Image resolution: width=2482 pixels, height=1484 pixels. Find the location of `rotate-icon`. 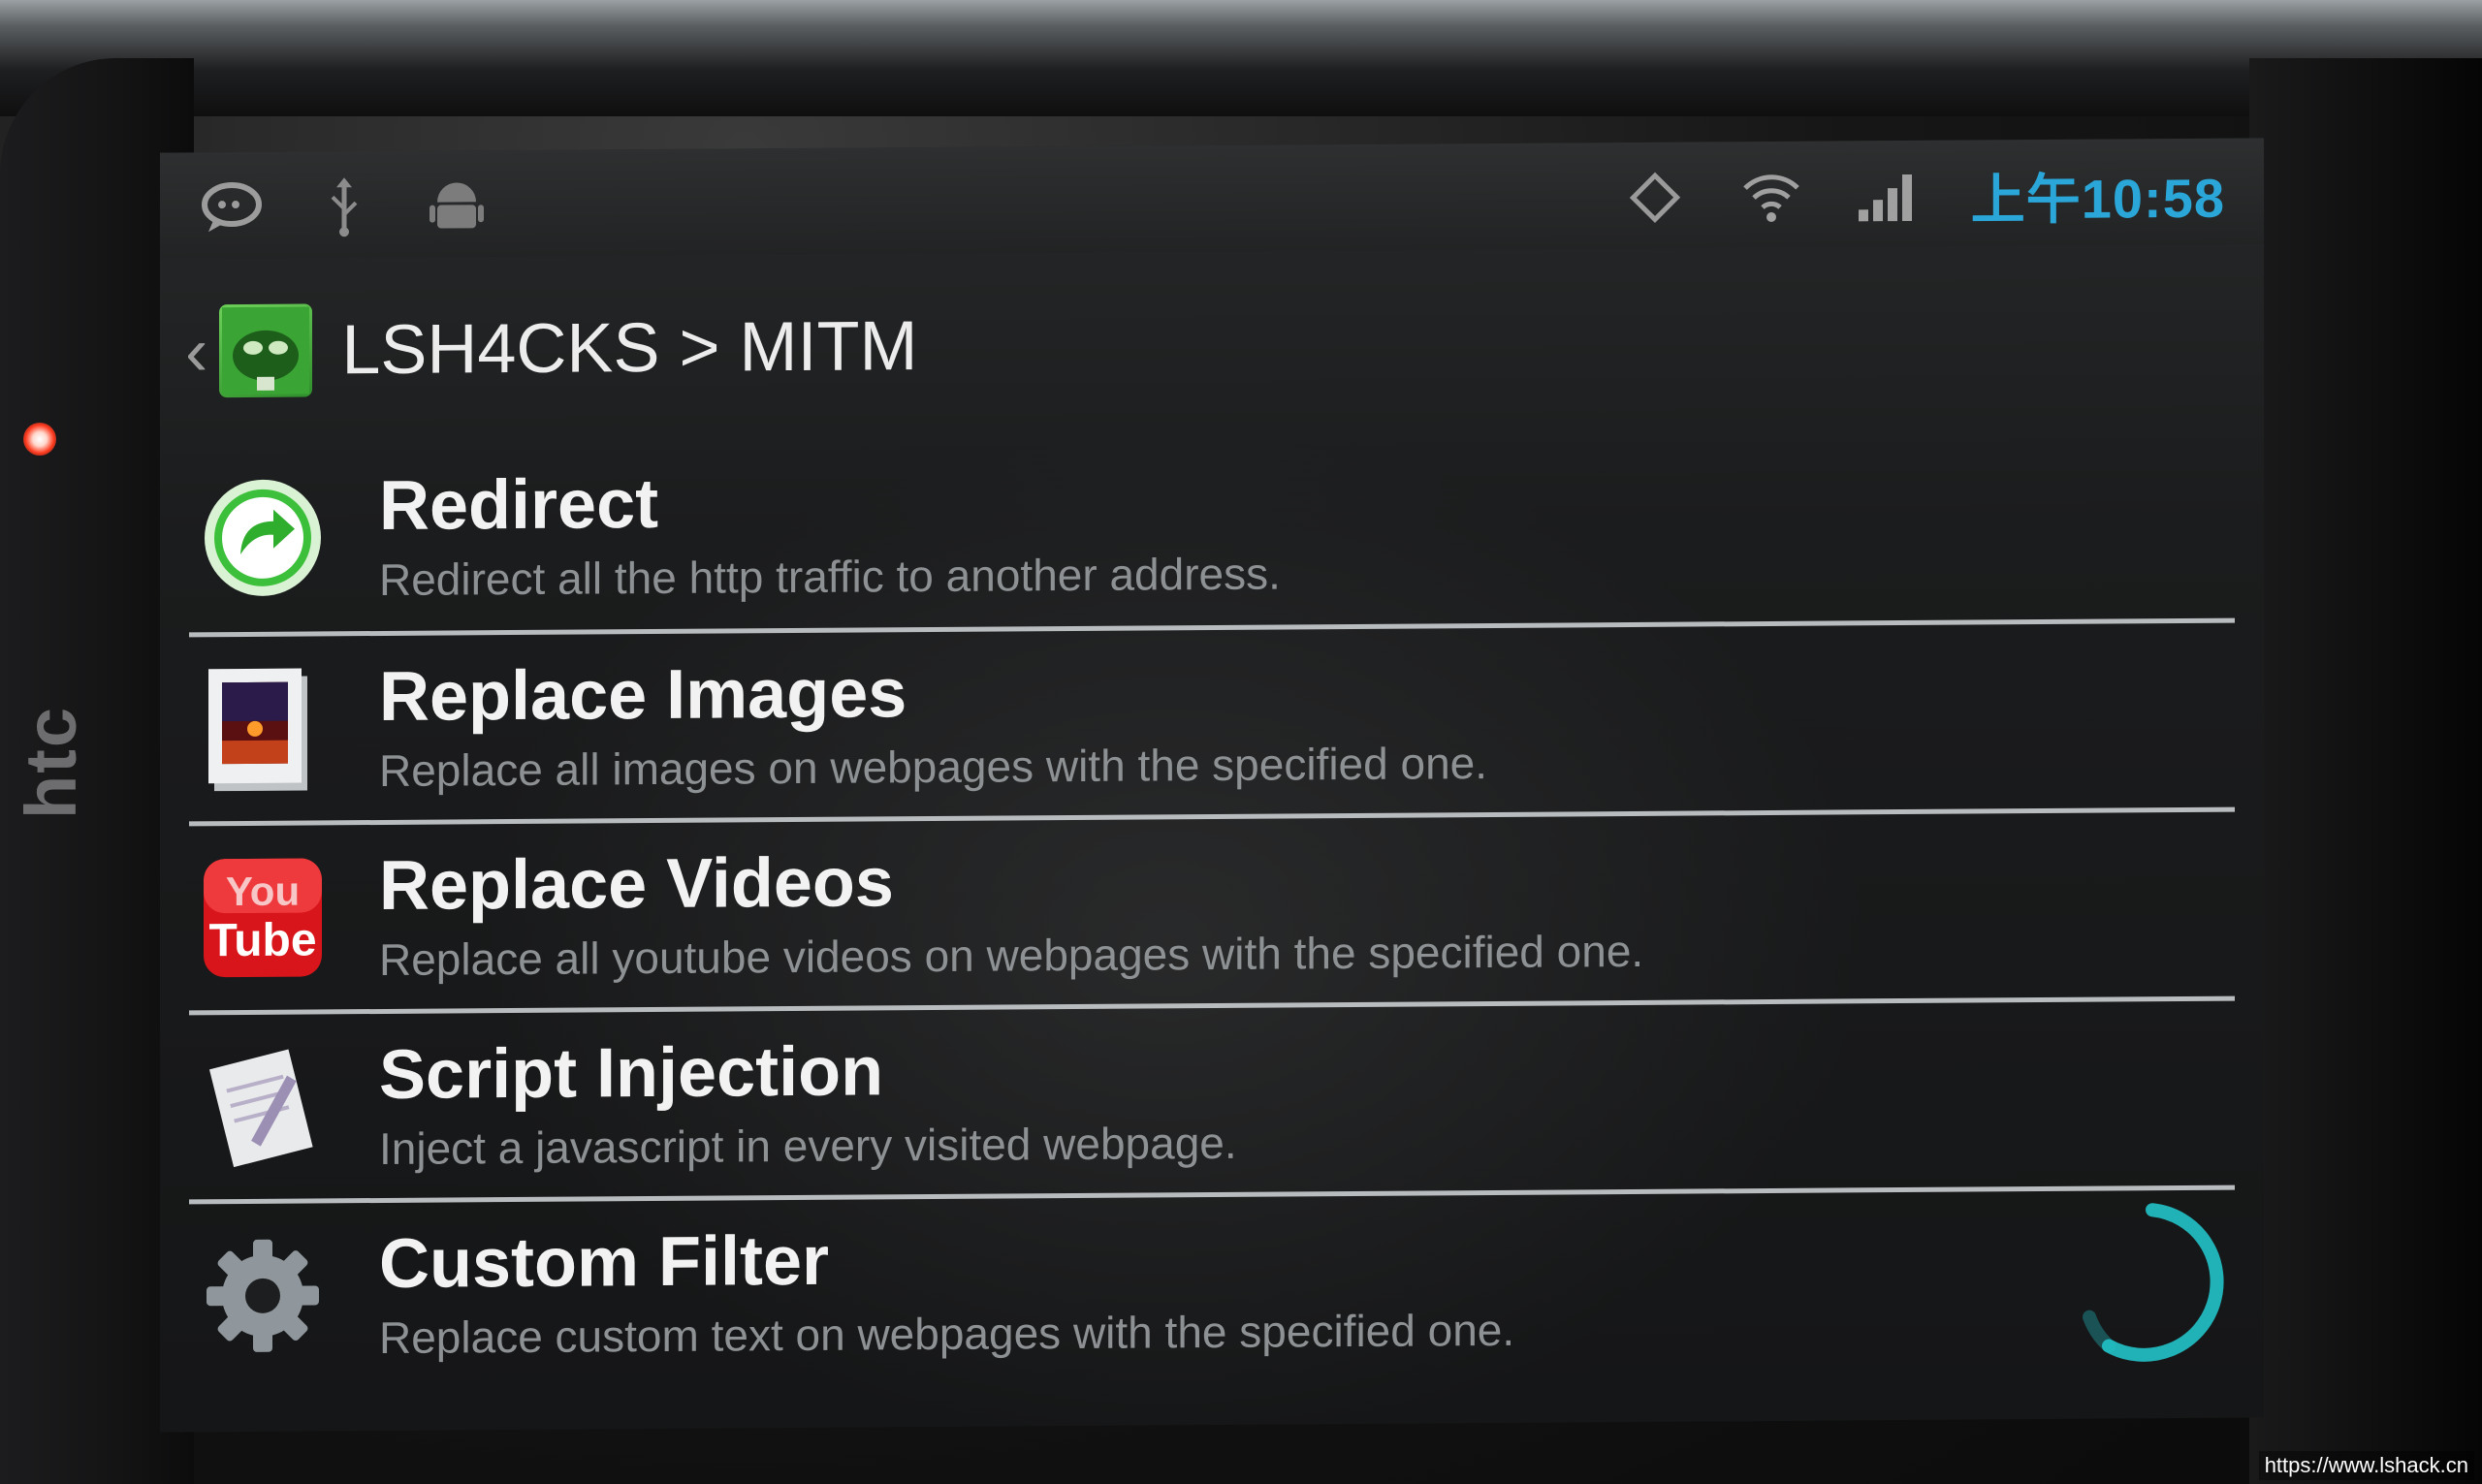

rotate-icon is located at coordinates (1655, 198).